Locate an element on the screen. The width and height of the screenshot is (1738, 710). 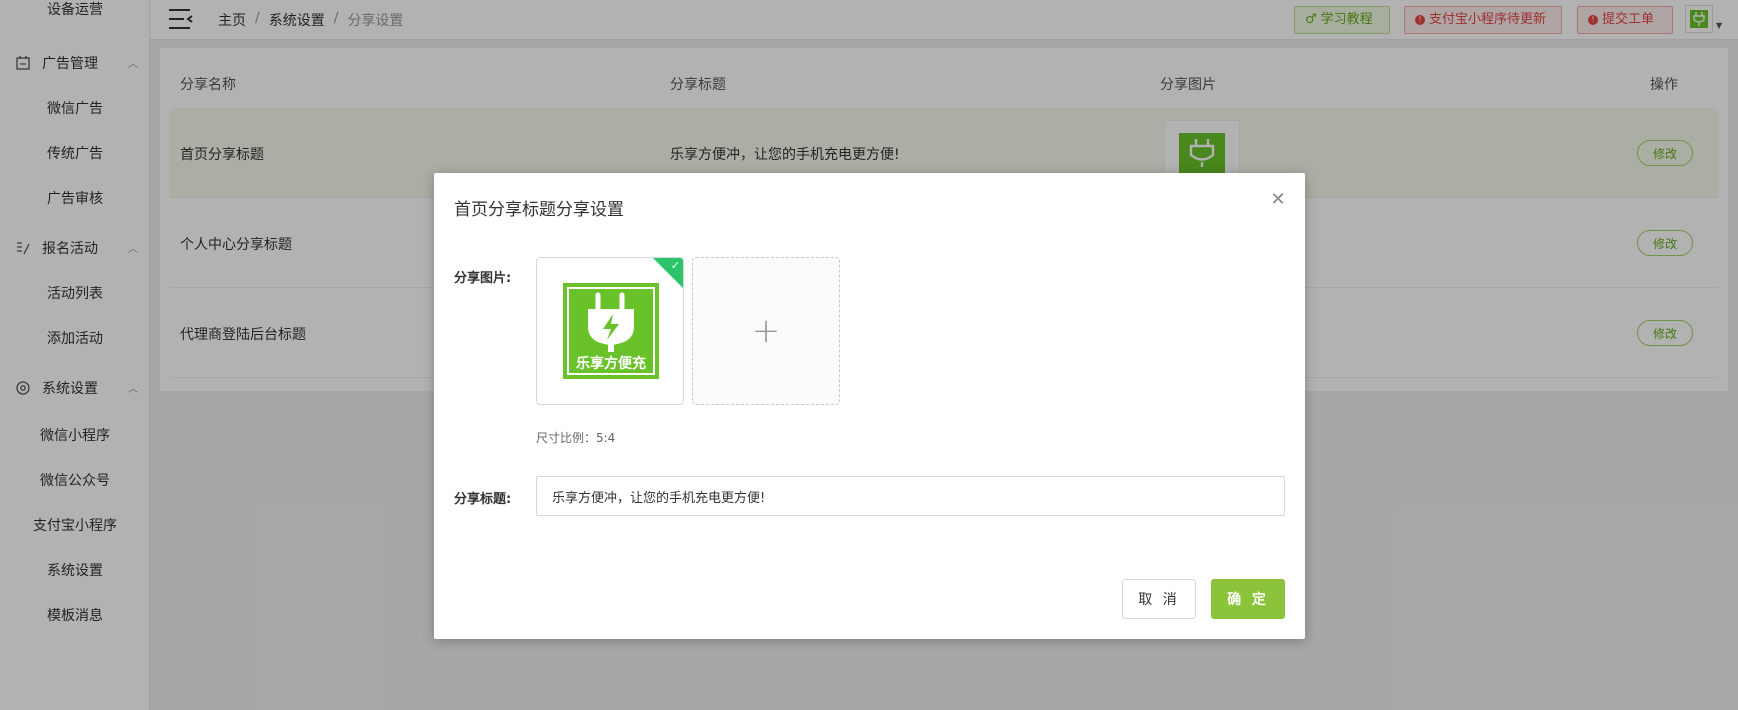
share-title-input is located at coordinates (910, 496).